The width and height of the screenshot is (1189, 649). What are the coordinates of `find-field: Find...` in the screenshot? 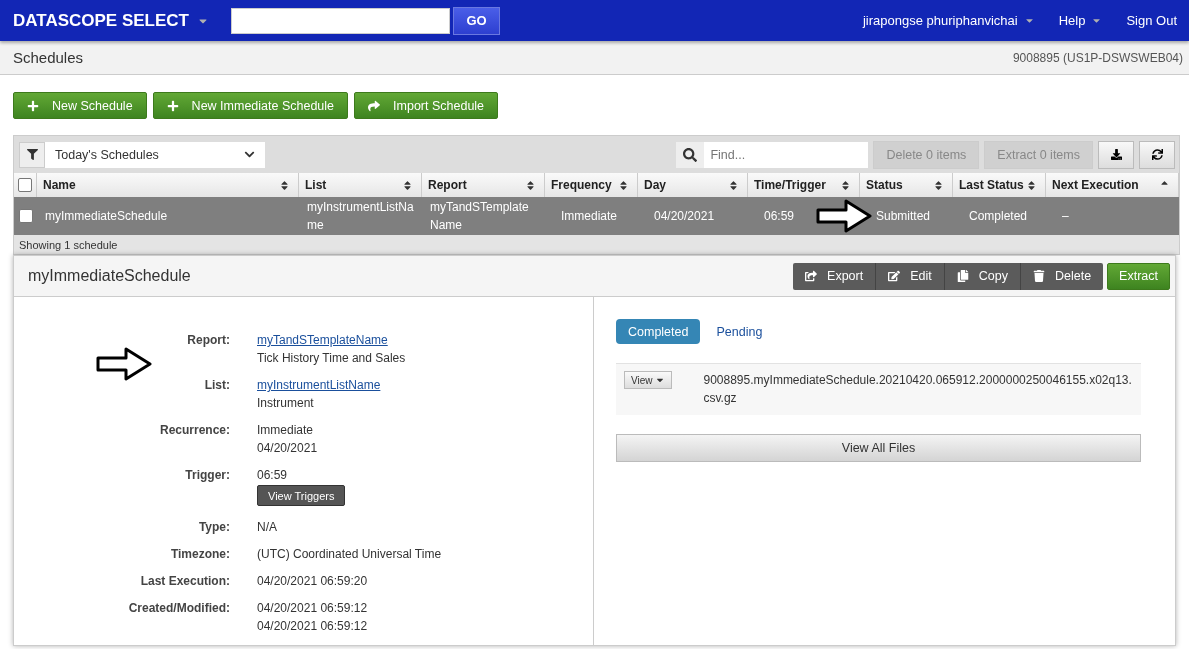 It's located at (786, 154).